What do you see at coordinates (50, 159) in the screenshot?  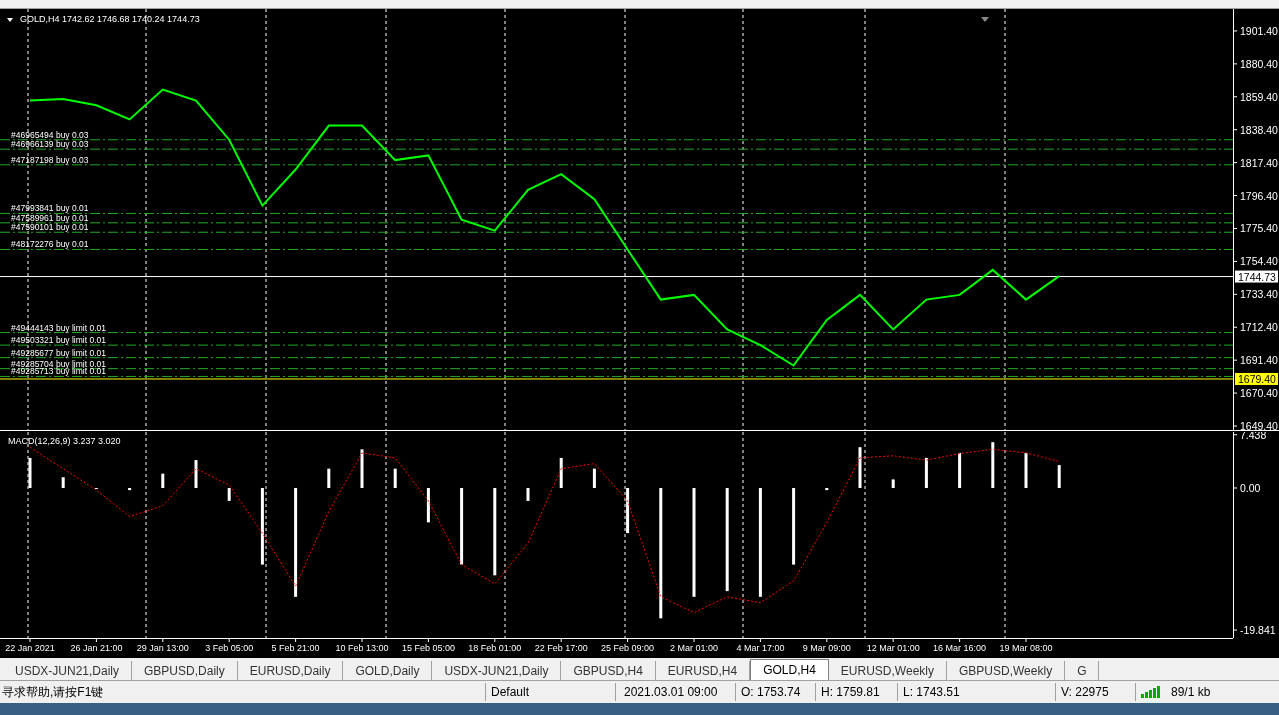 I see `order-label: #47187198 buy 0.03` at bounding box center [50, 159].